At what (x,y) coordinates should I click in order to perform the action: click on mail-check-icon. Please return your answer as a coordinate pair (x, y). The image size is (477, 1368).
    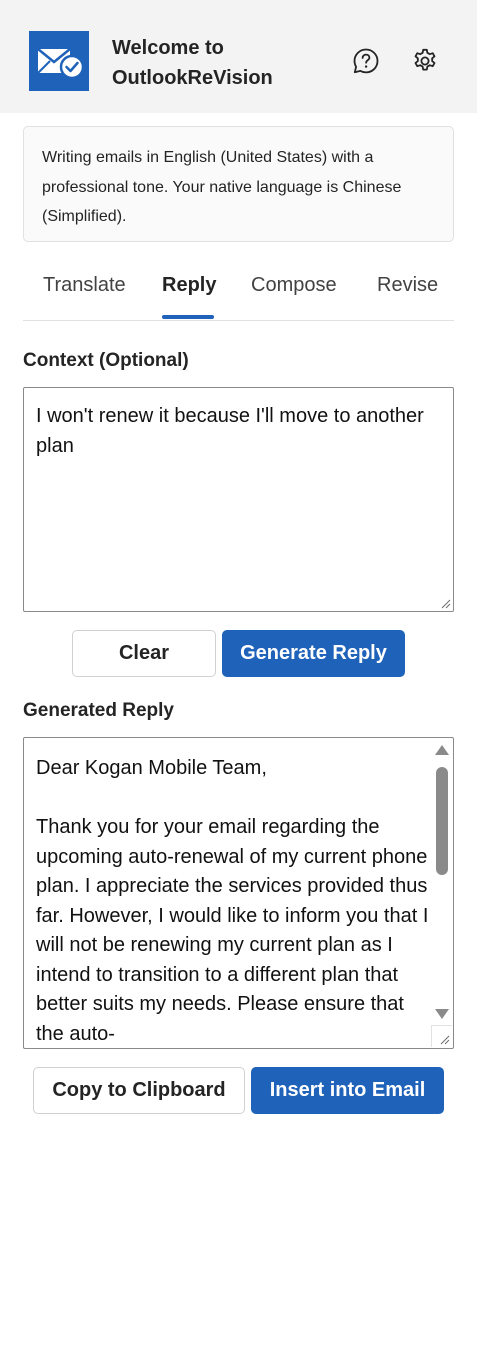
    Looking at the image, I should click on (59, 61).